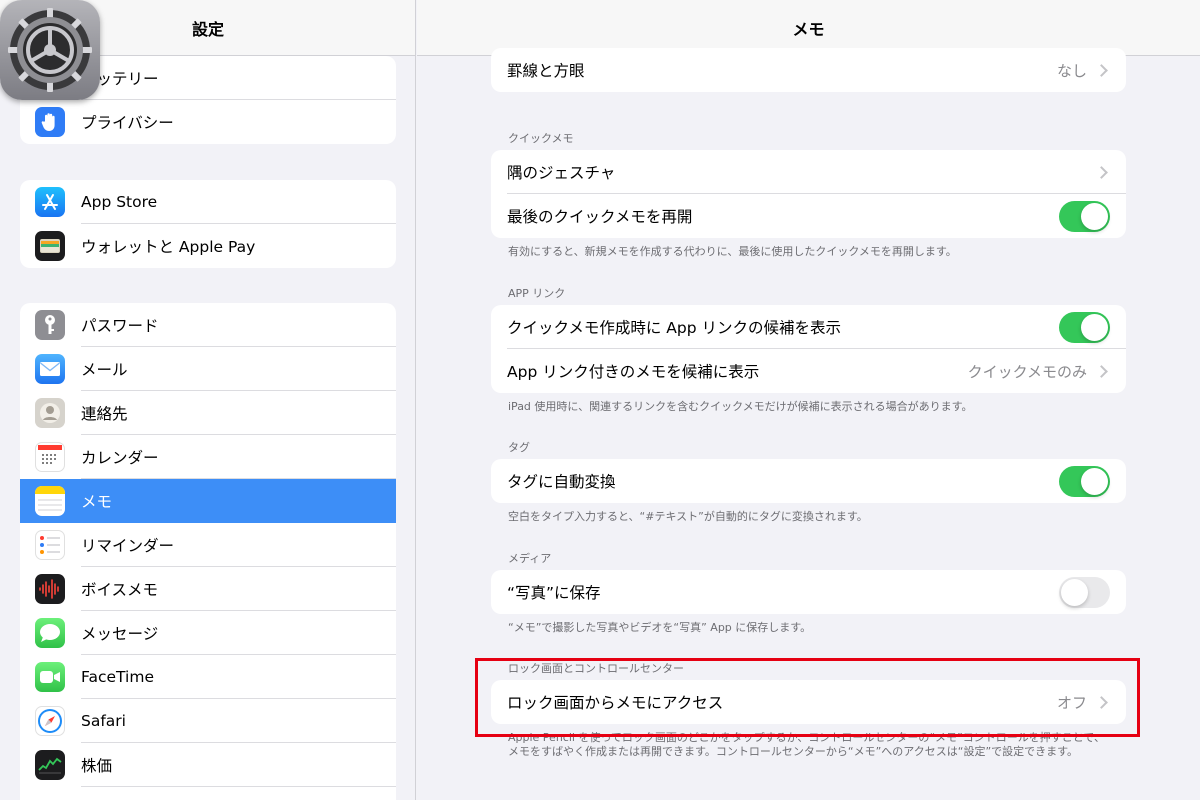 This screenshot has width=1200, height=800. I want to click on quicknote-group: 隅のジェスチャ 最後のクイックメモを再開, so click(808, 194).